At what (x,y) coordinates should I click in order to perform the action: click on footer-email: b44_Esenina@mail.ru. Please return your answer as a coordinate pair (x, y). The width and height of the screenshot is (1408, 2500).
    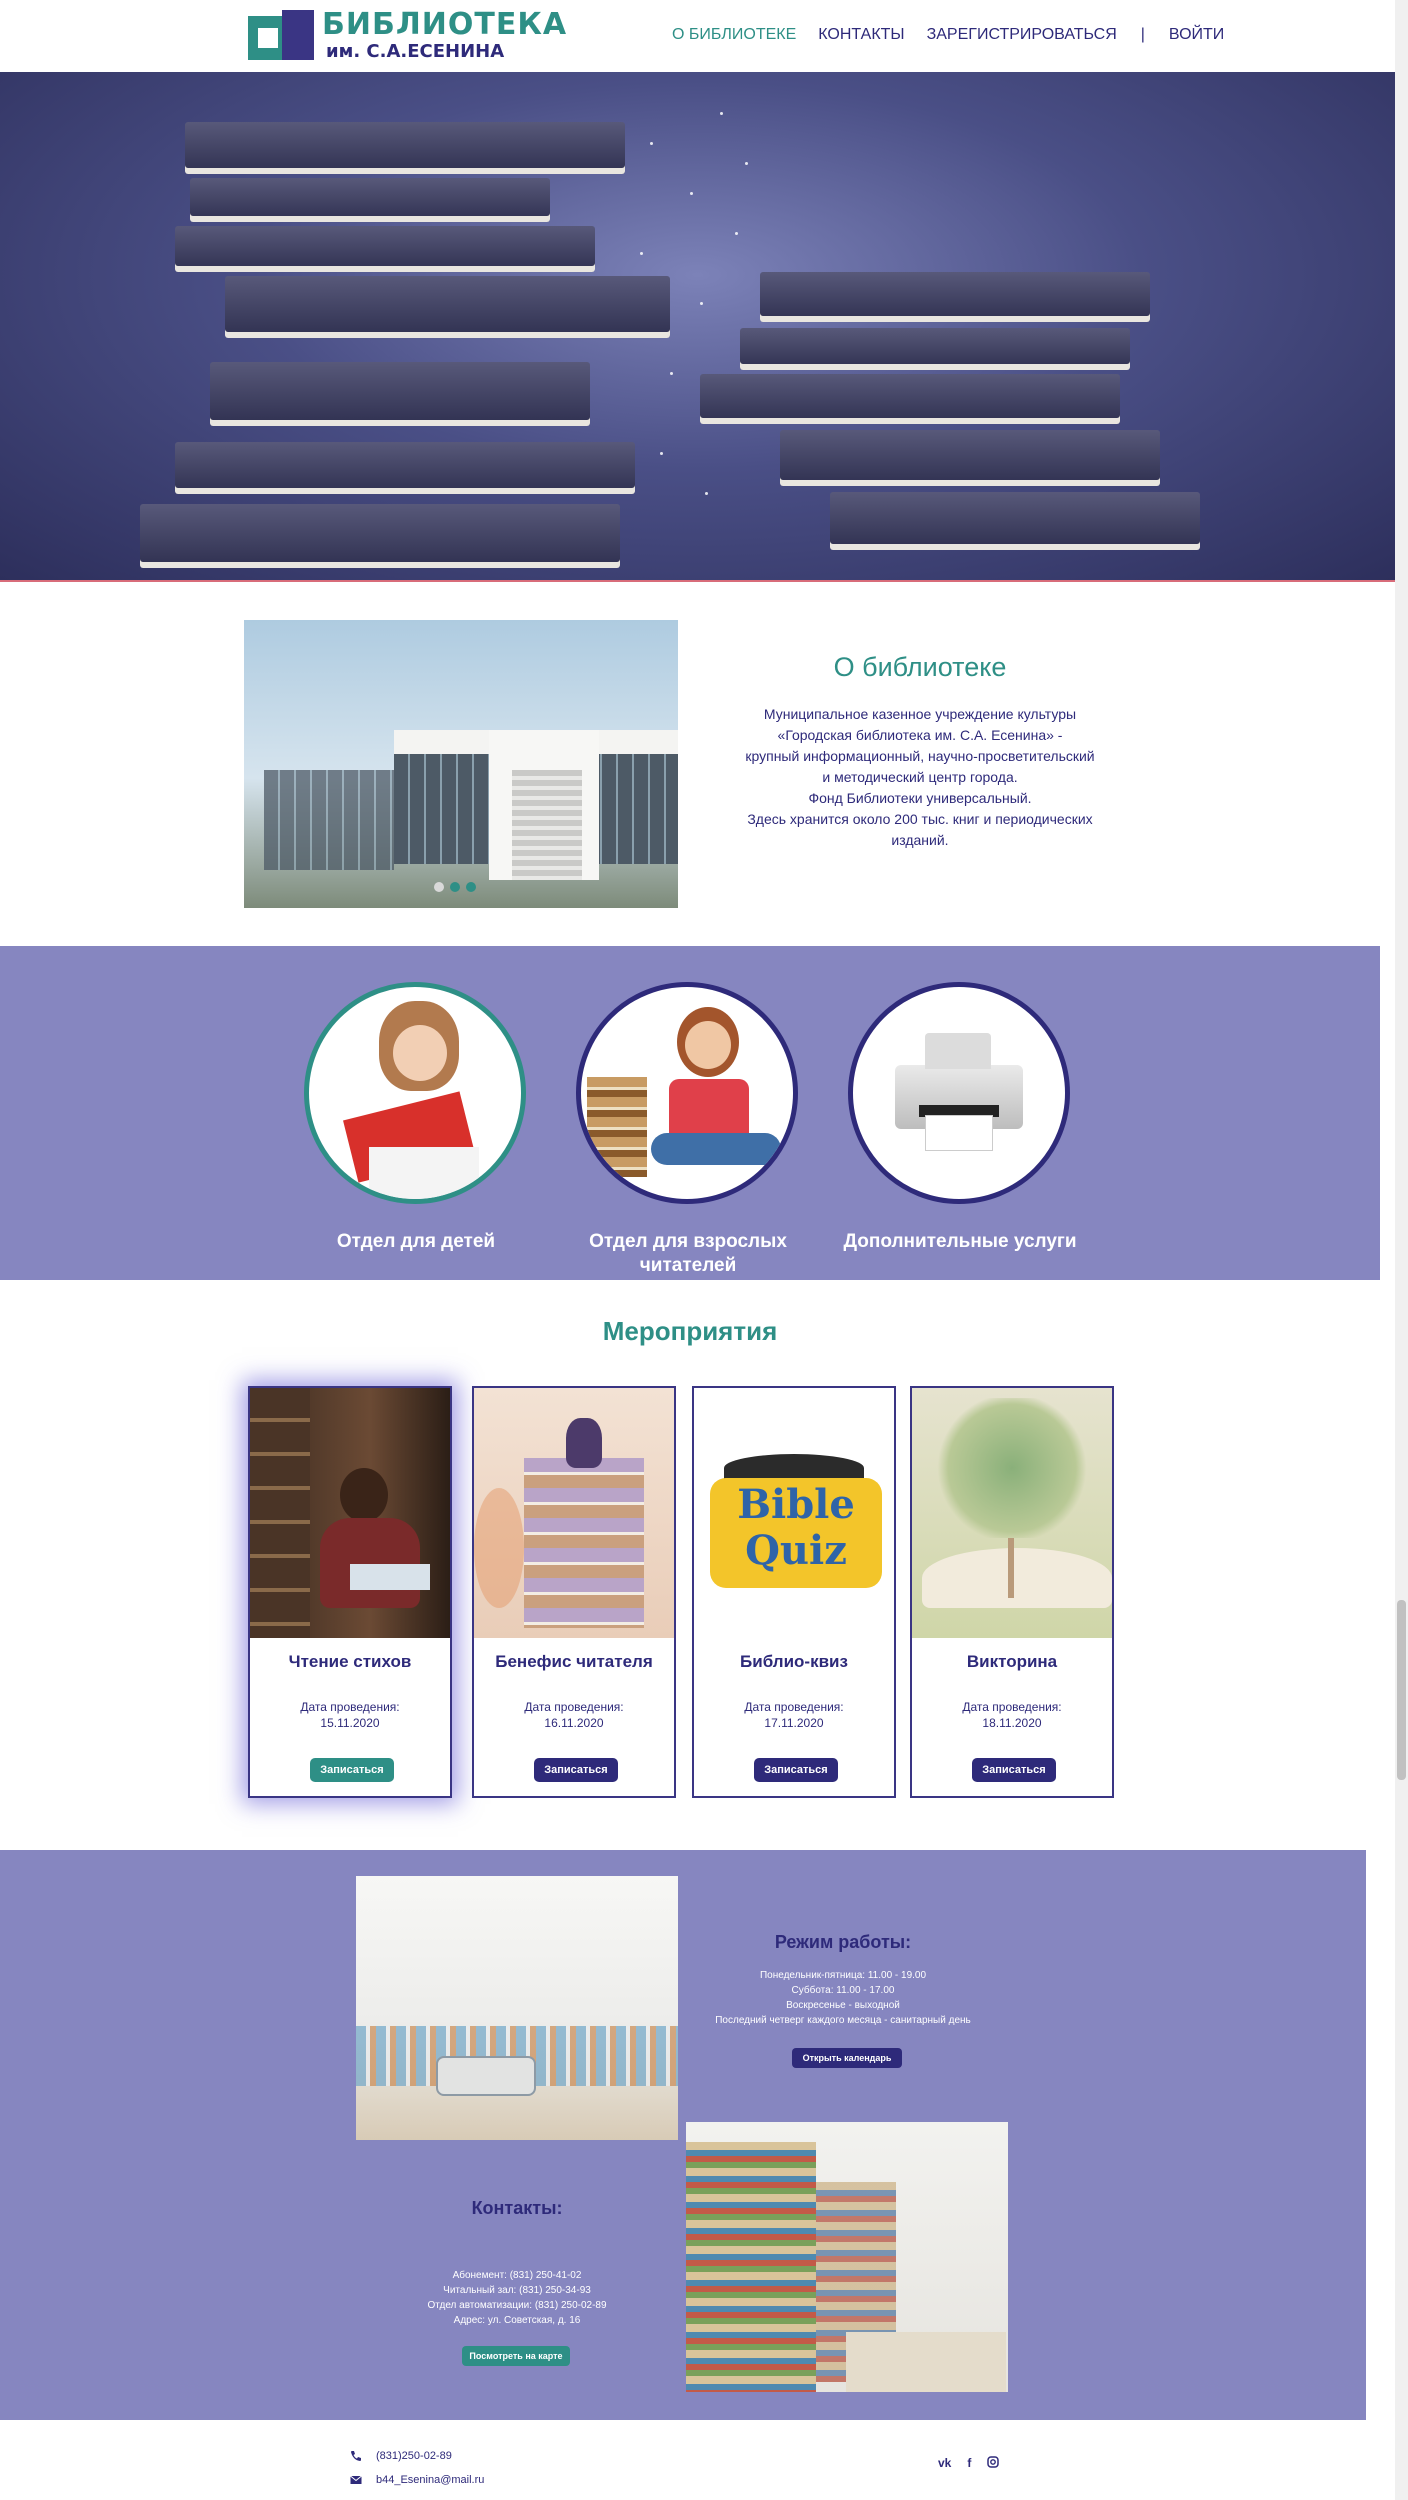
    Looking at the image, I should click on (417, 2480).